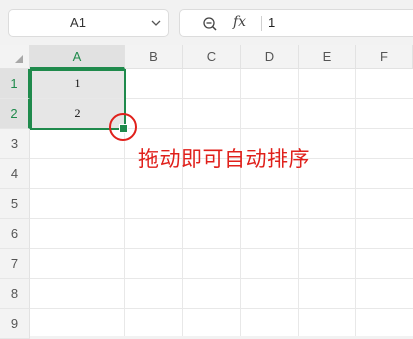  I want to click on row-header-1: 1, so click(15, 84).